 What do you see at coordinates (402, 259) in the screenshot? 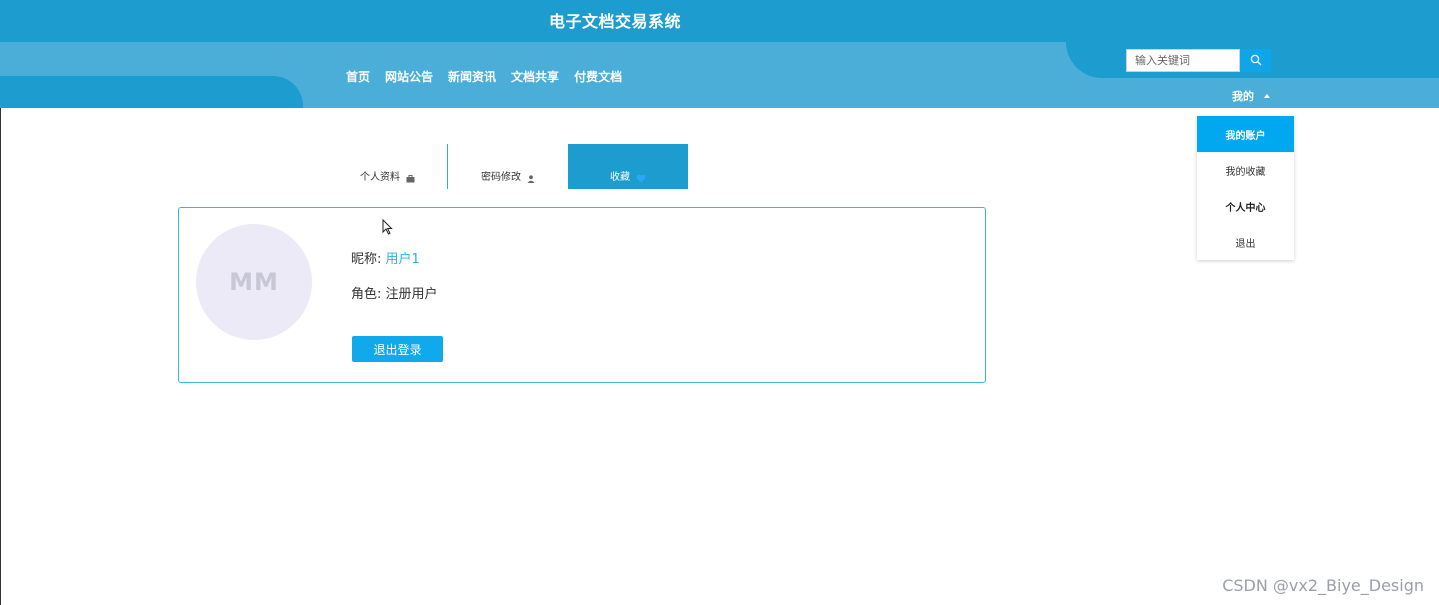
I see `nickname-value: 用户1` at bounding box center [402, 259].